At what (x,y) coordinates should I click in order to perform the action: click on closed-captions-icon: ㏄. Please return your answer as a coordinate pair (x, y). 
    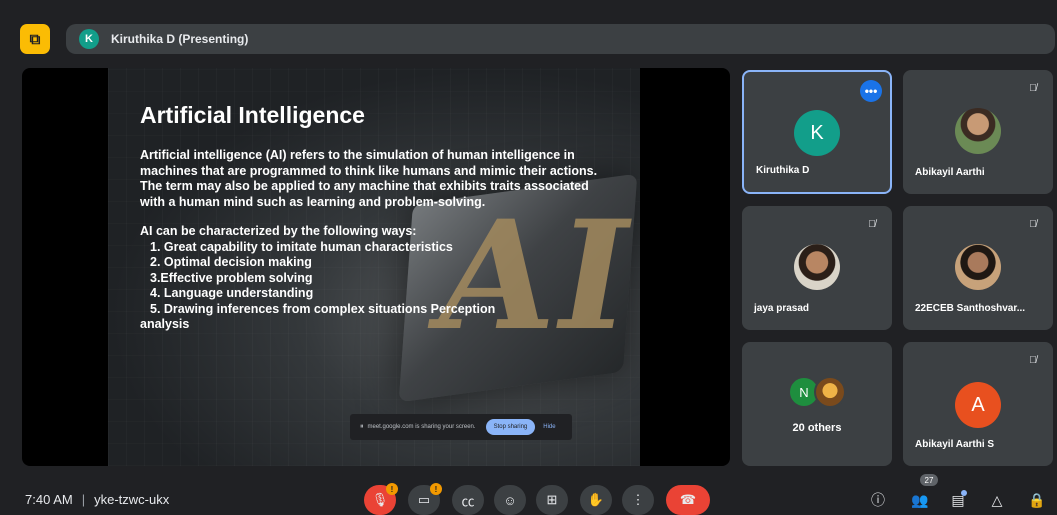
    Looking at the image, I should click on (468, 501).